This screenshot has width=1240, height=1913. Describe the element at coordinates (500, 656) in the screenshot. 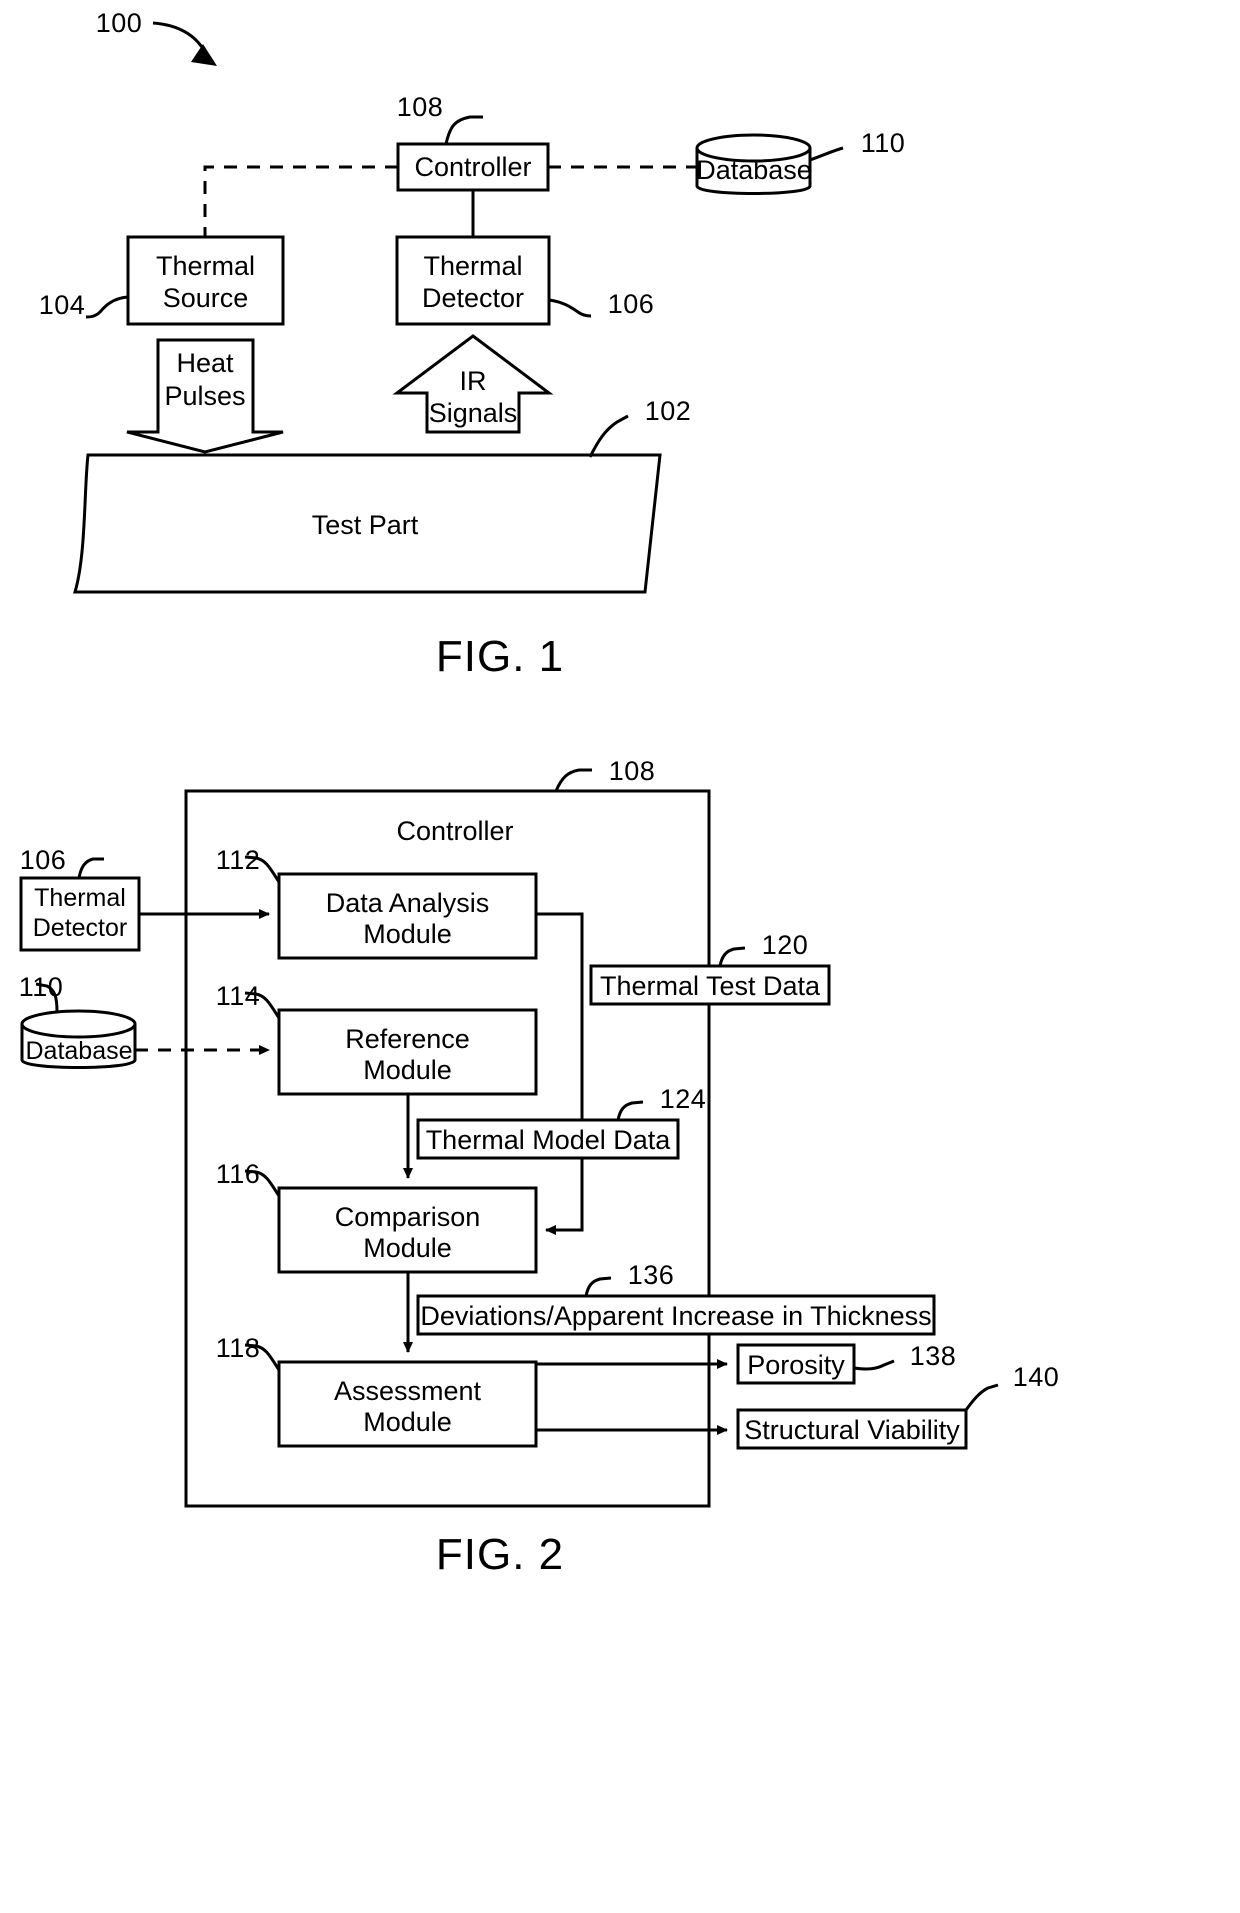

I see `fig1-caption: FIG. 1` at that location.